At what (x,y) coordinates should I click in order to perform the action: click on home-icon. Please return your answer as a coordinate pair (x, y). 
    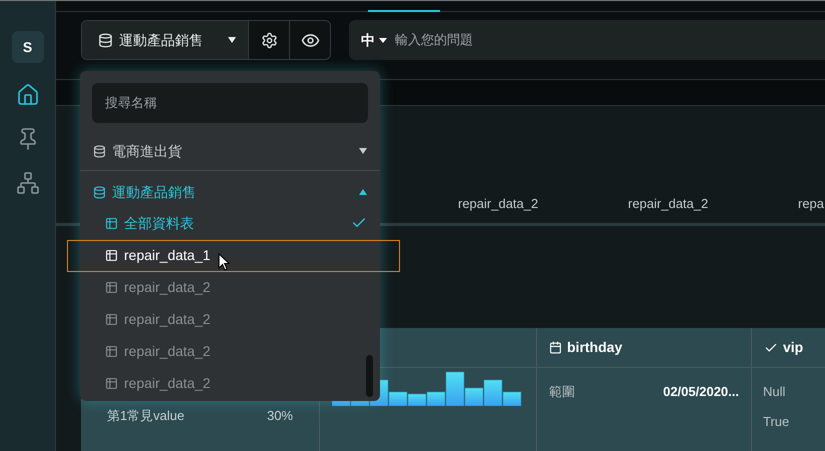
    Looking at the image, I should click on (28, 95).